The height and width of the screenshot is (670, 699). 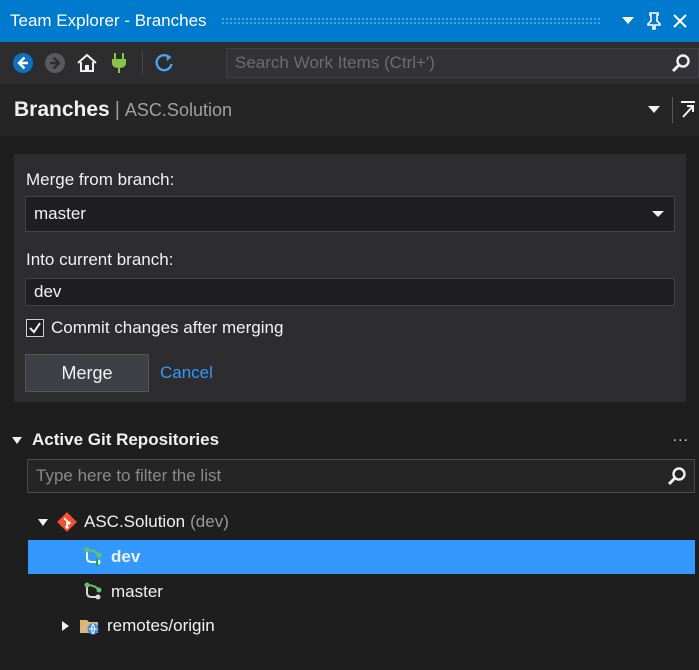 What do you see at coordinates (167, 328) in the screenshot?
I see `commit-after-merge-label: Commit changes after merging` at bounding box center [167, 328].